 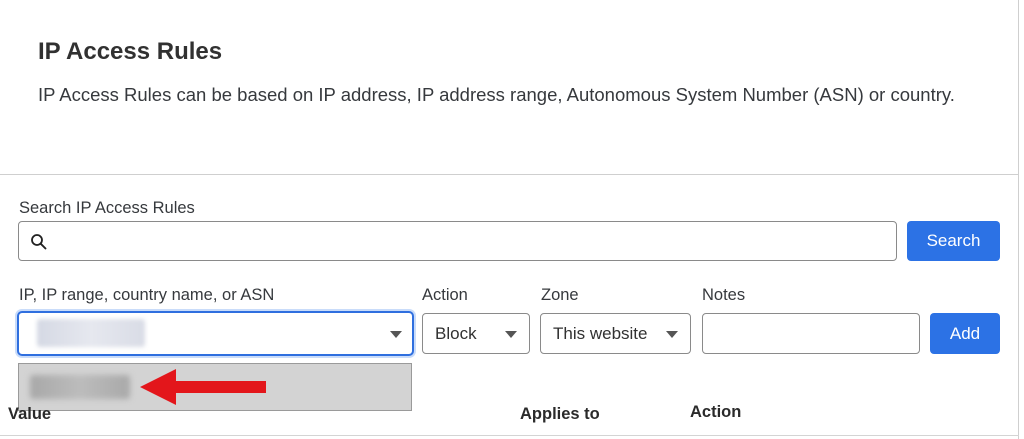 What do you see at coordinates (91, 333) in the screenshot?
I see `redacted-ip-value` at bounding box center [91, 333].